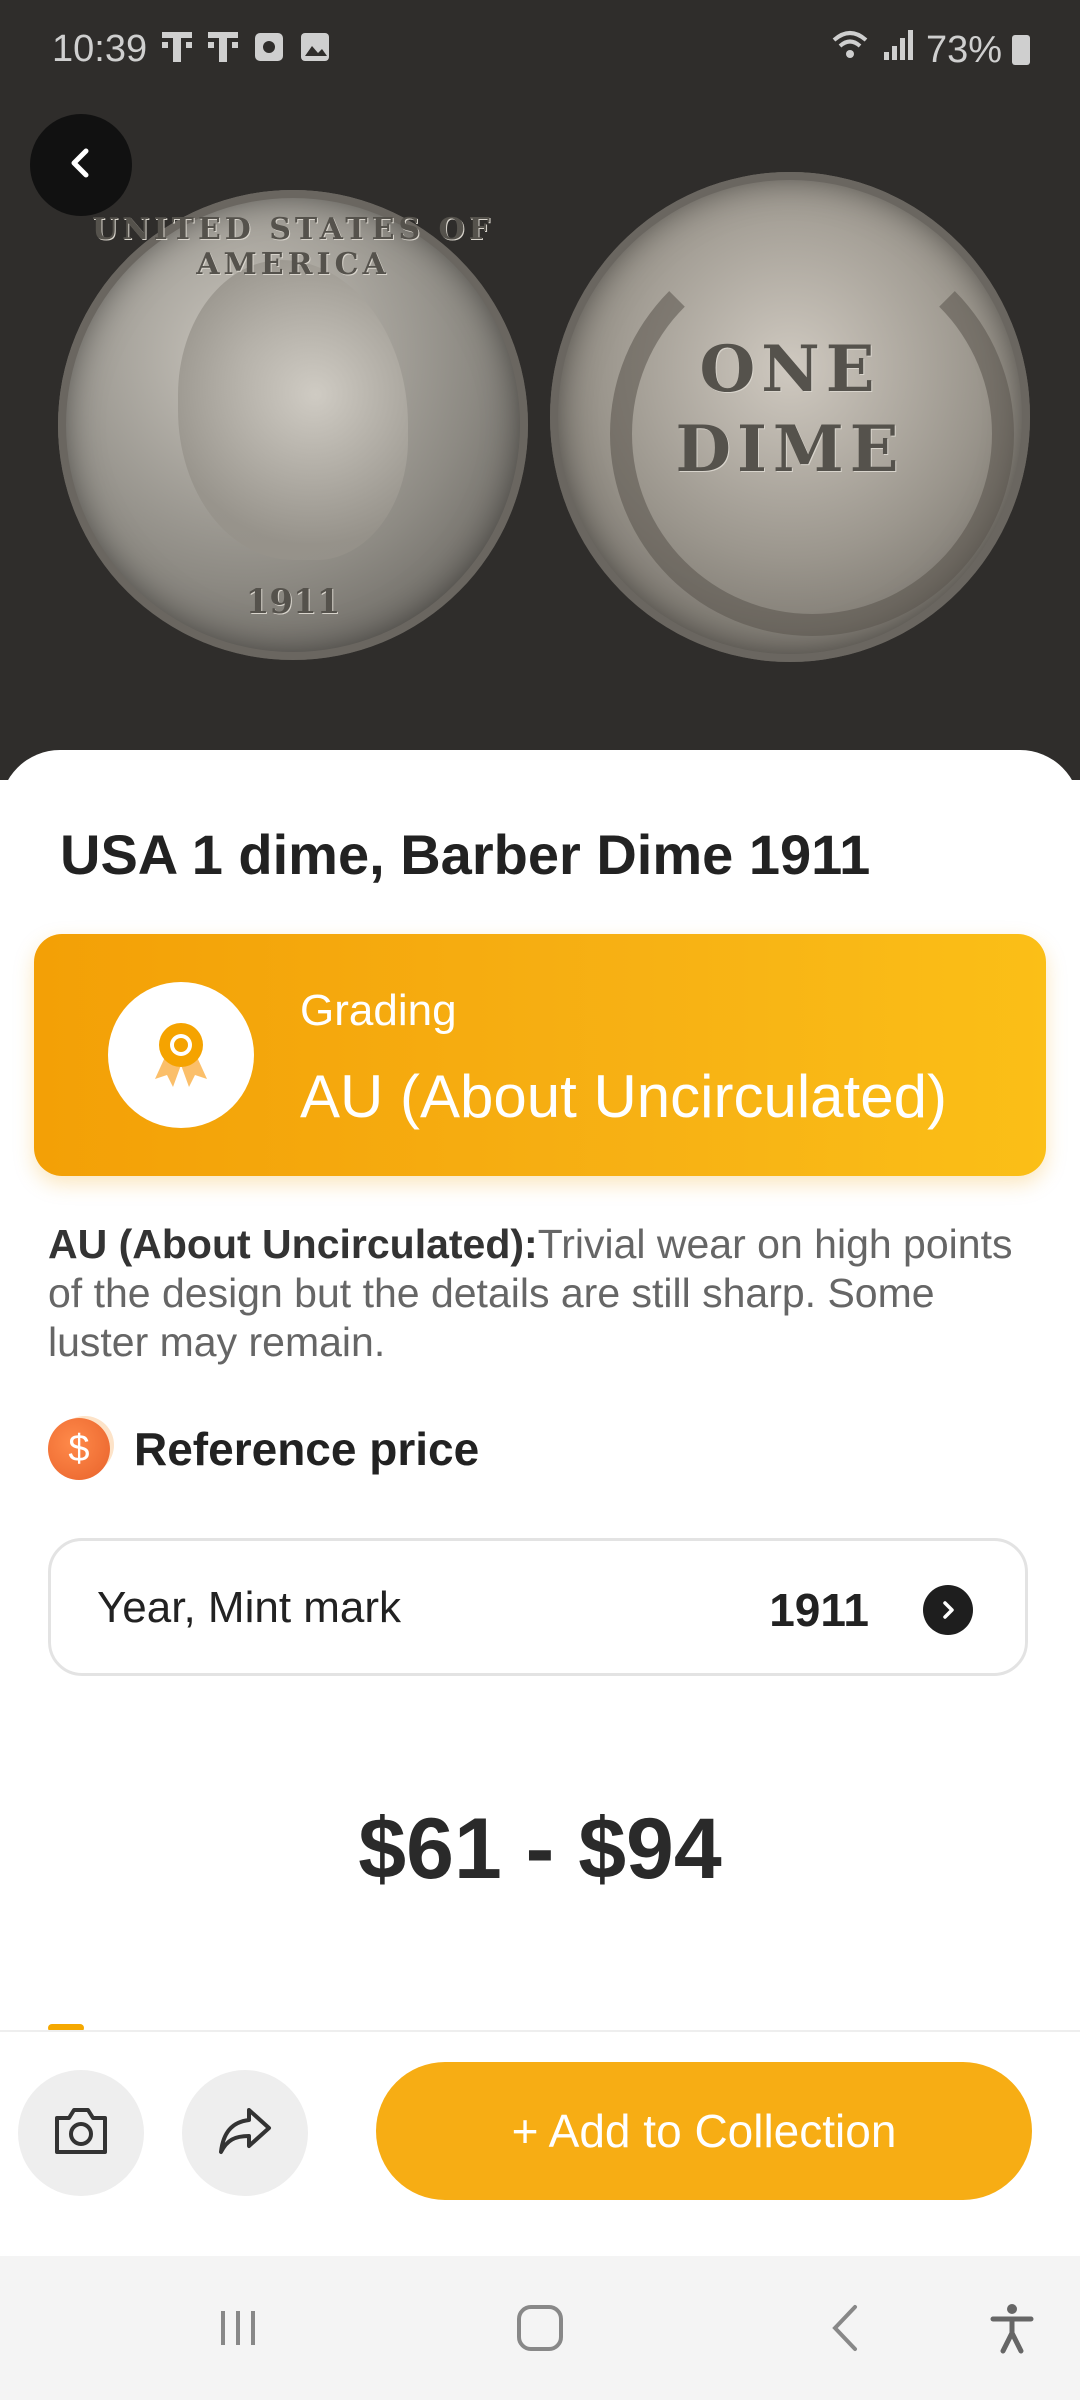 This screenshot has height=2400, width=1080. I want to click on grading-label: Grading, so click(378, 1010).